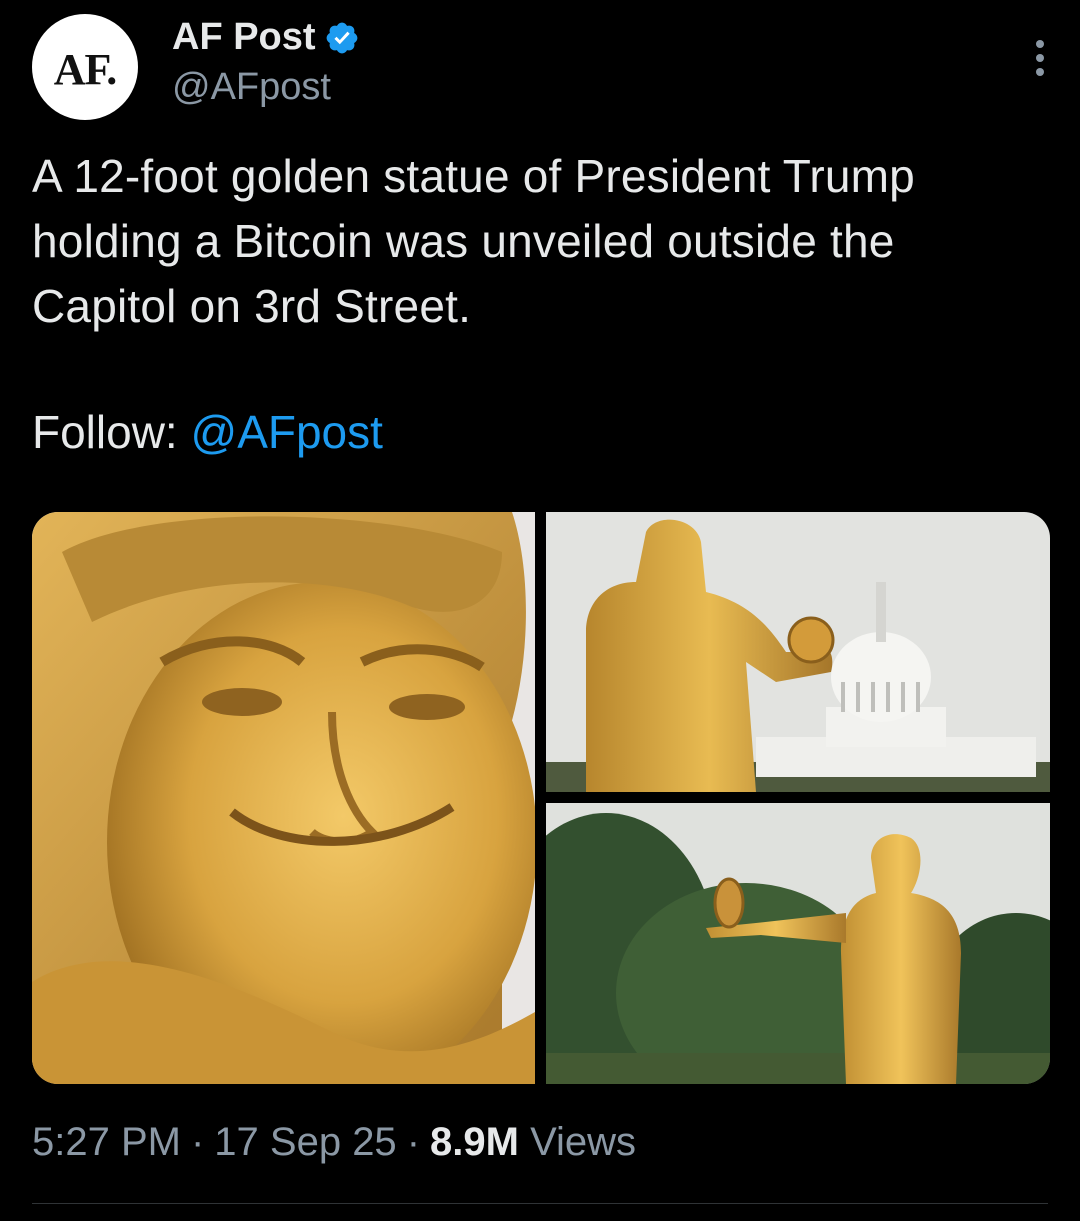 The height and width of the screenshot is (1221, 1080). Describe the element at coordinates (583, 1142) in the screenshot. I see `views-label: Views` at that location.